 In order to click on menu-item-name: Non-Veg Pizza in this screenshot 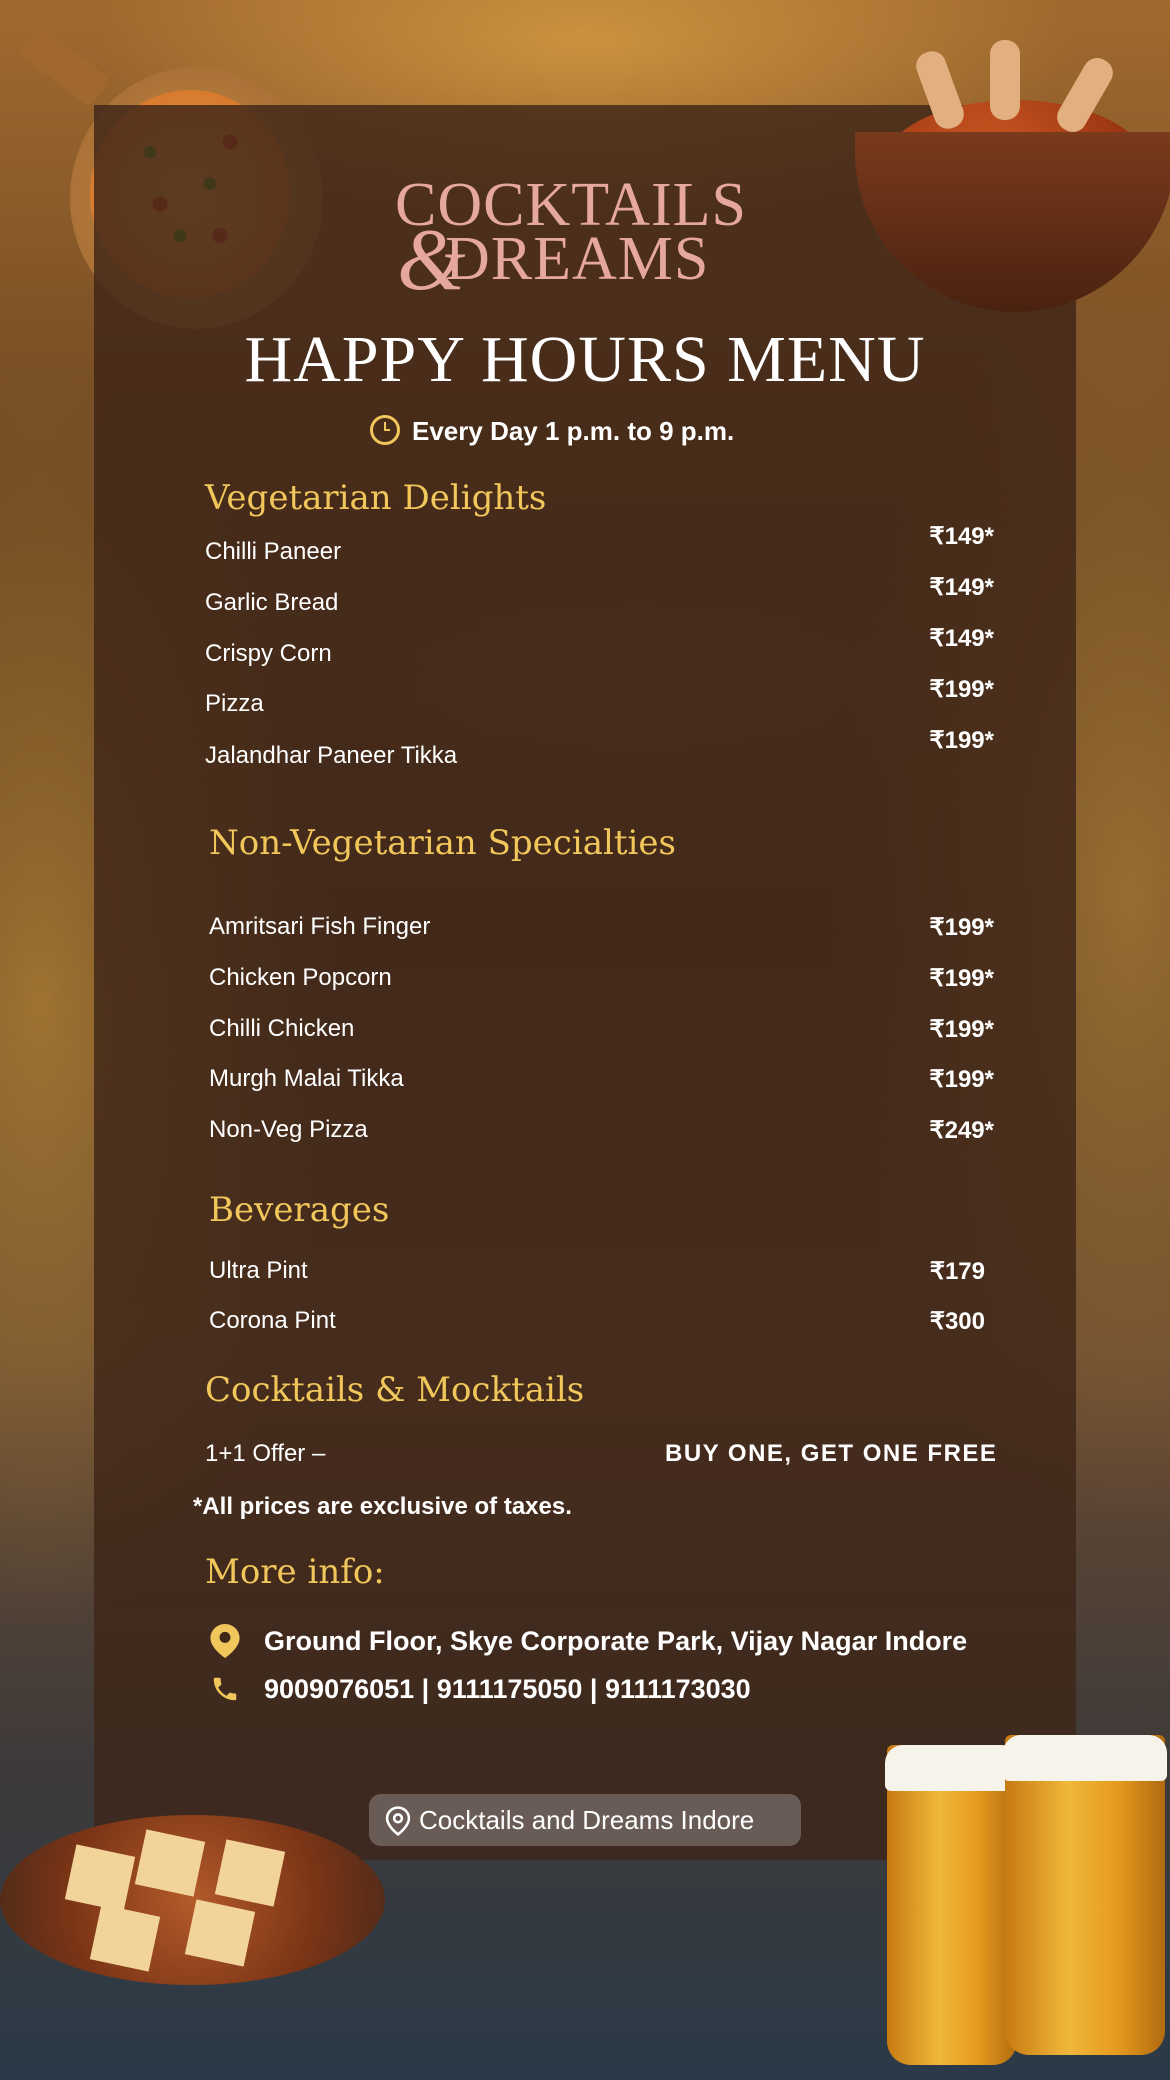, I will do `click(288, 1129)`.